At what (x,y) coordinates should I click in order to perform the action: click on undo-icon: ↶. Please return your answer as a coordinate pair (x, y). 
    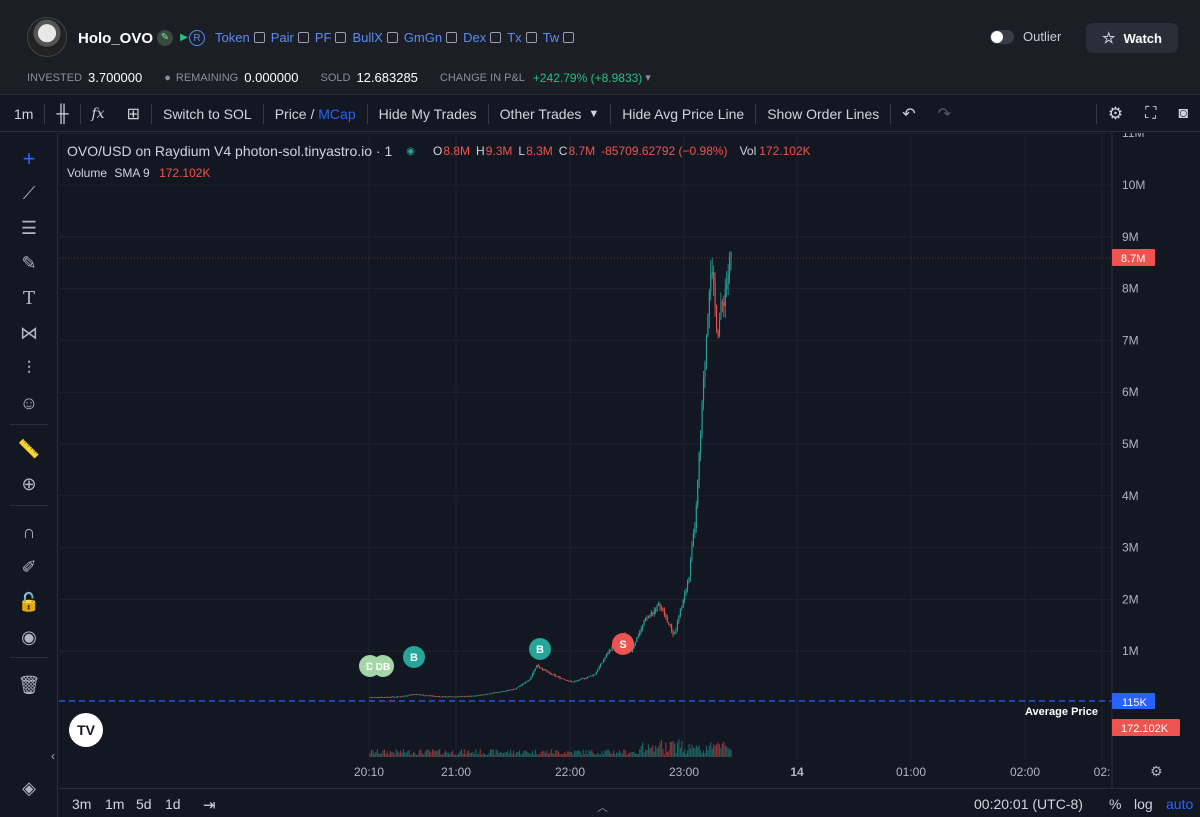
    Looking at the image, I should click on (908, 114).